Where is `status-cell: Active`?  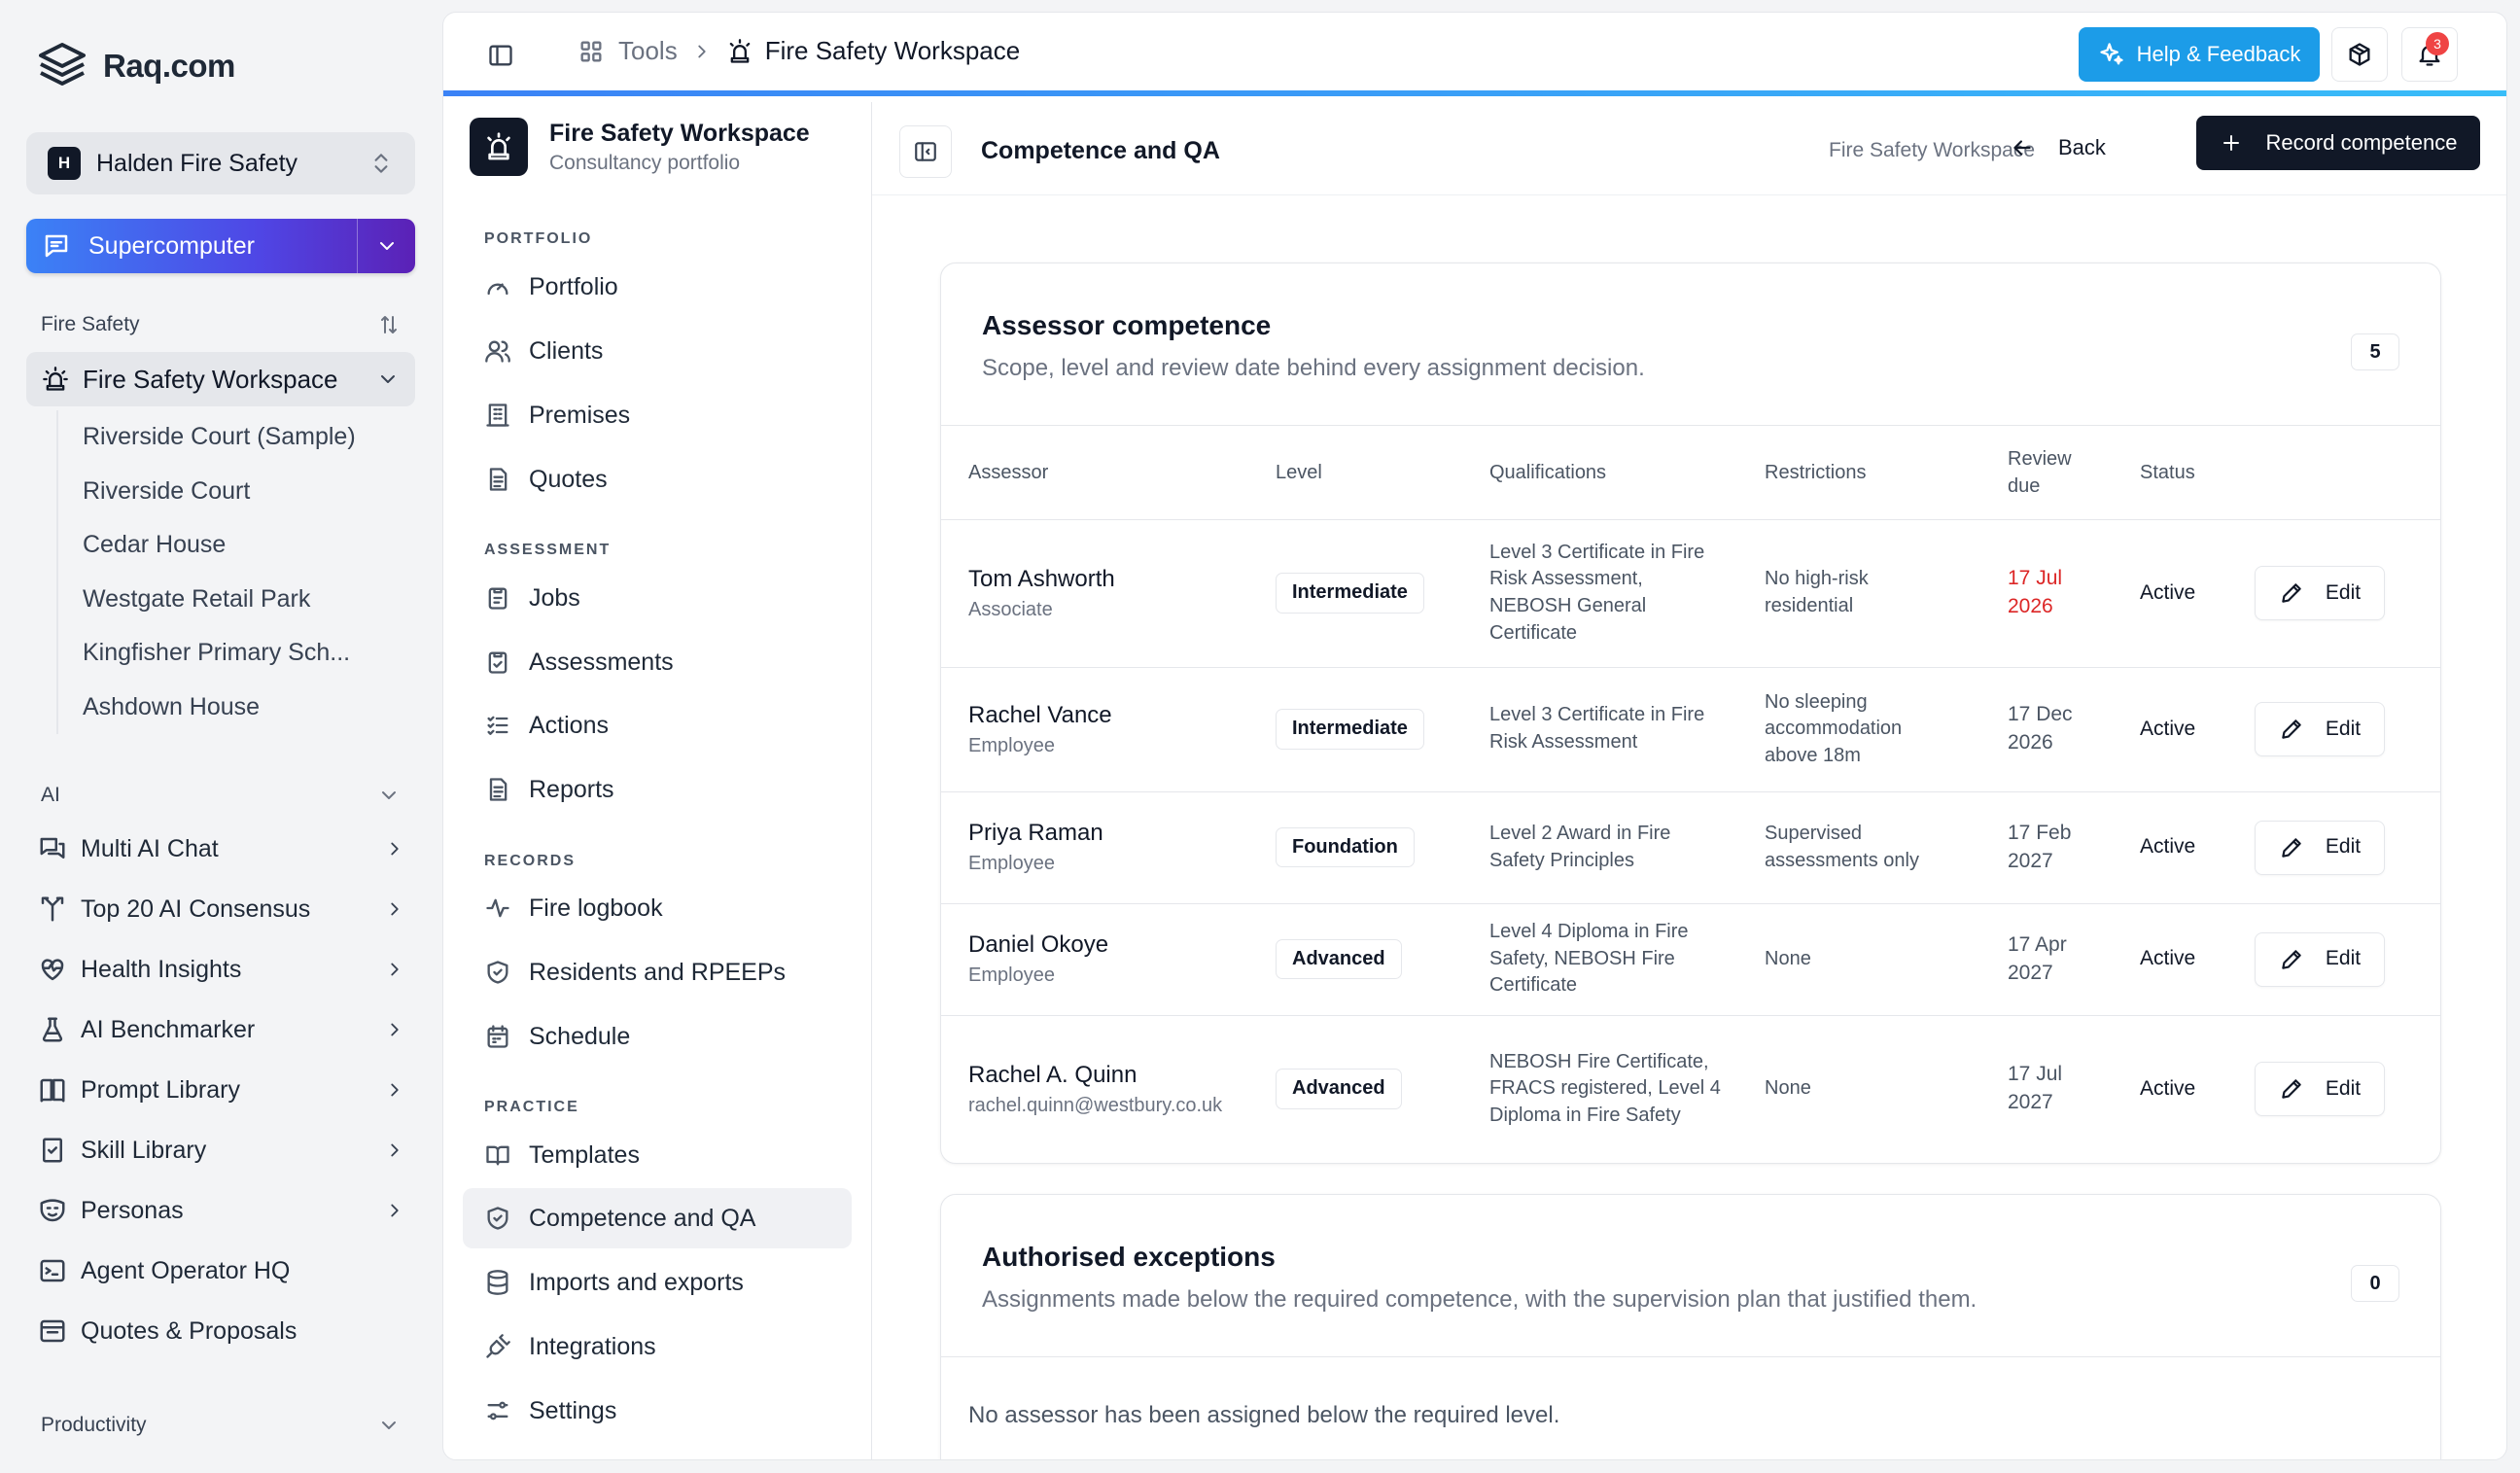 status-cell: Active is located at coordinates (2197, 729).